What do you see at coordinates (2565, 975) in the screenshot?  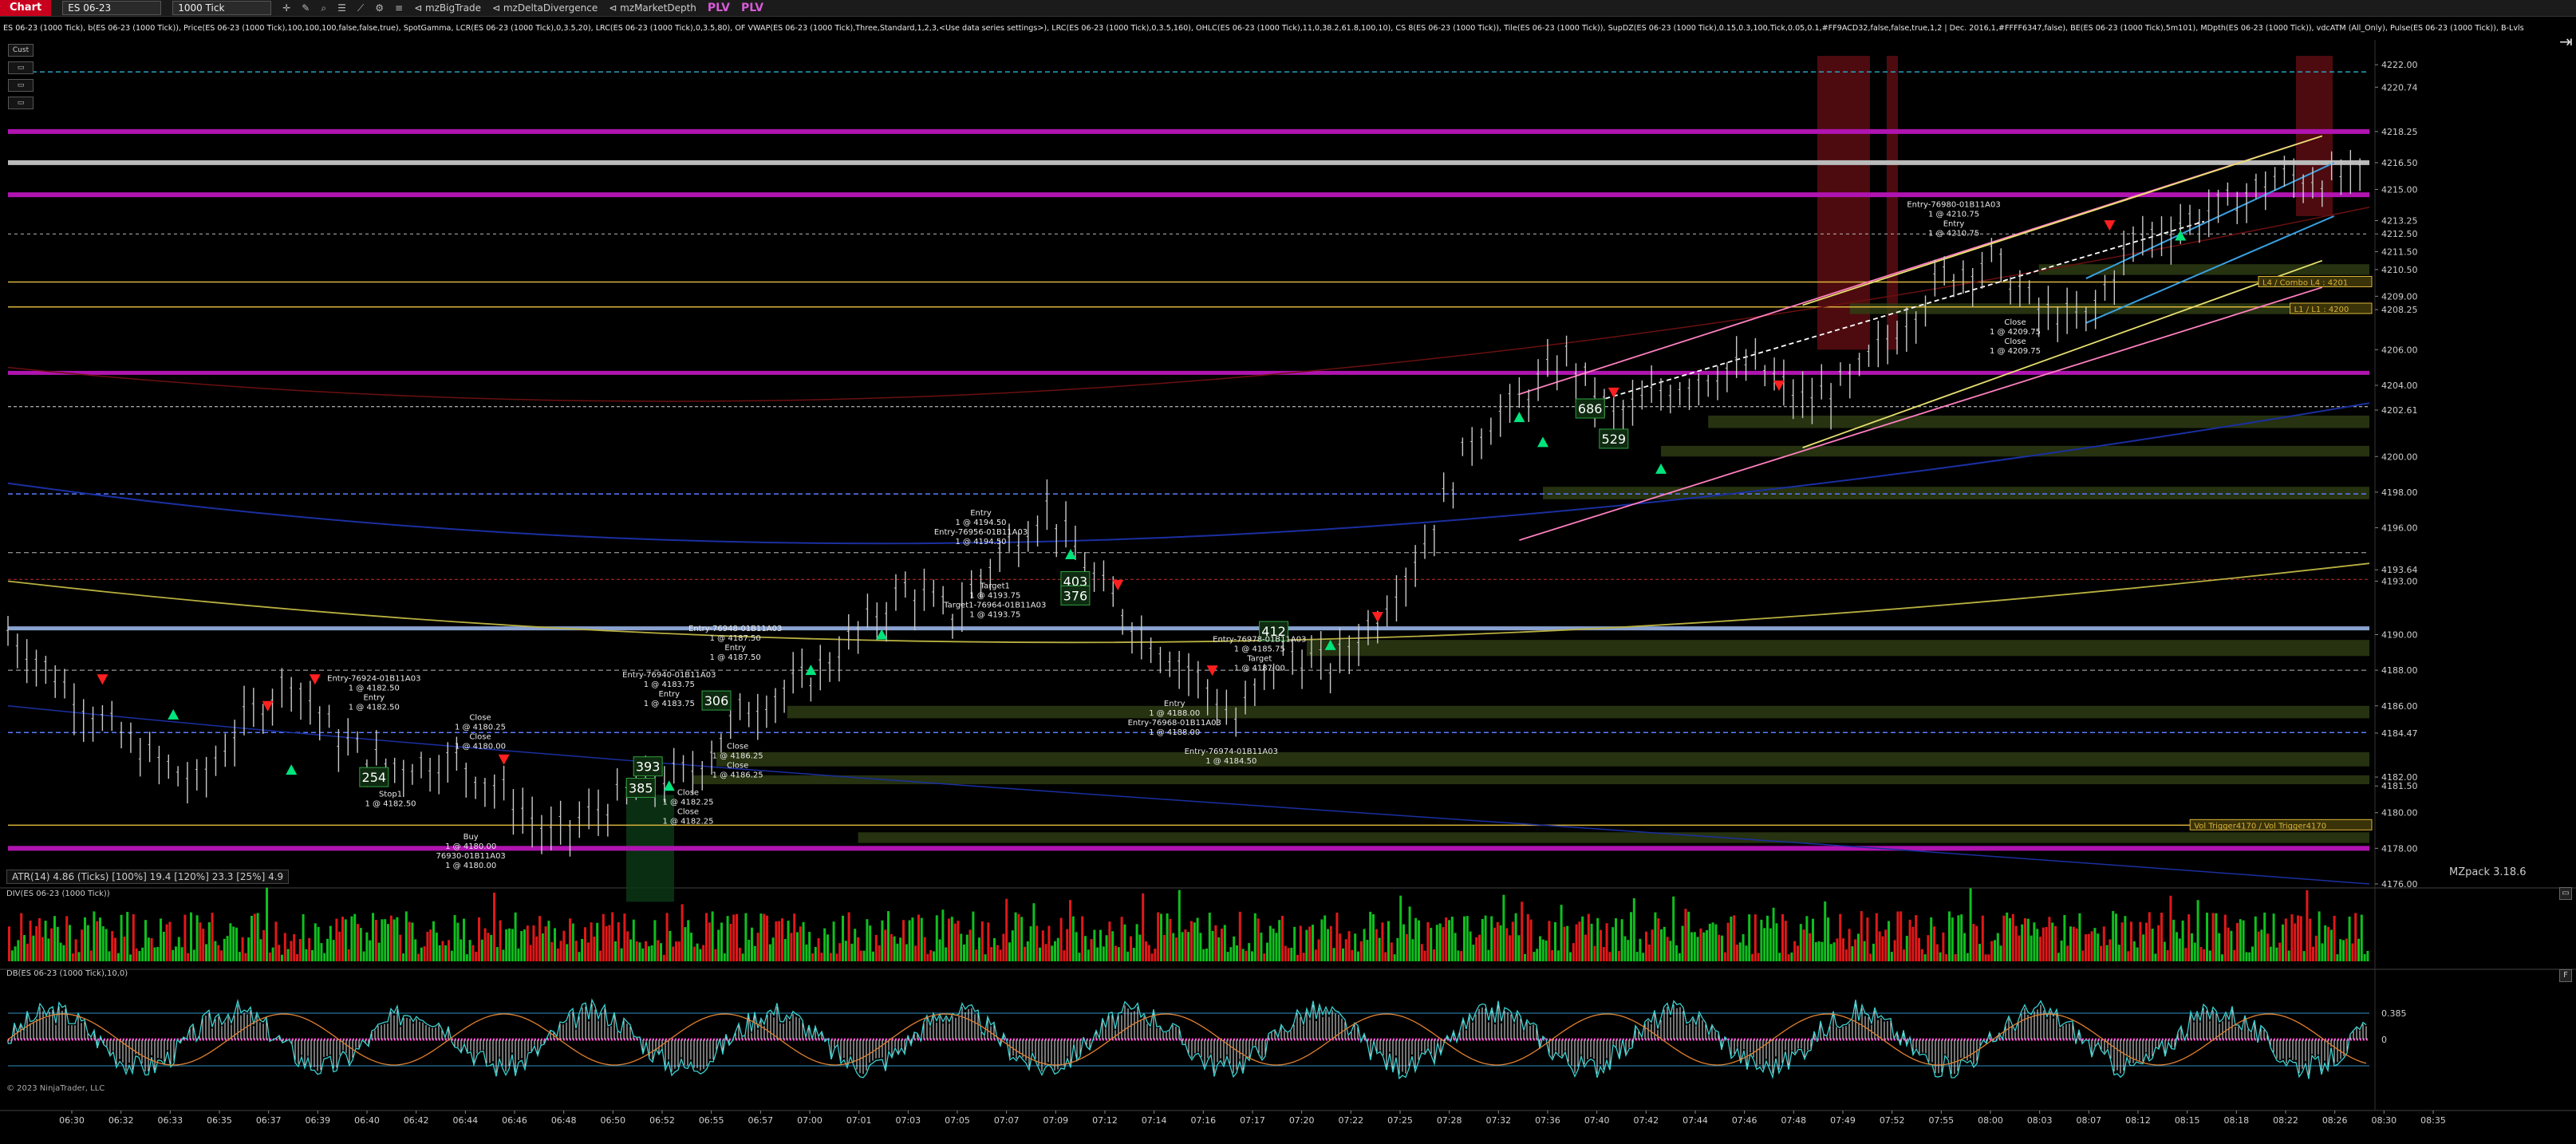 I see `pane-f-button: F` at bounding box center [2565, 975].